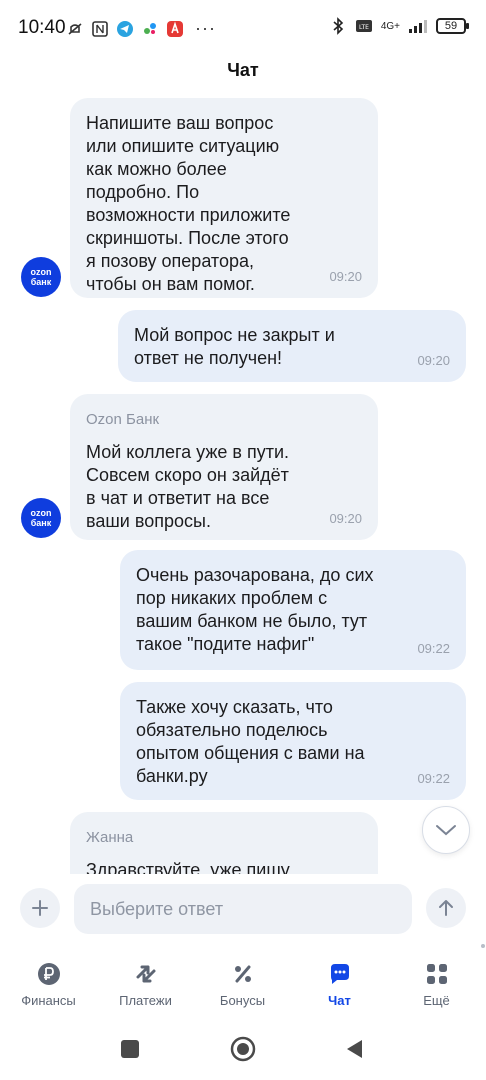 The width and height of the screenshot is (486, 1080). I want to click on nav-item-more: Ещё, so click(436, 983).